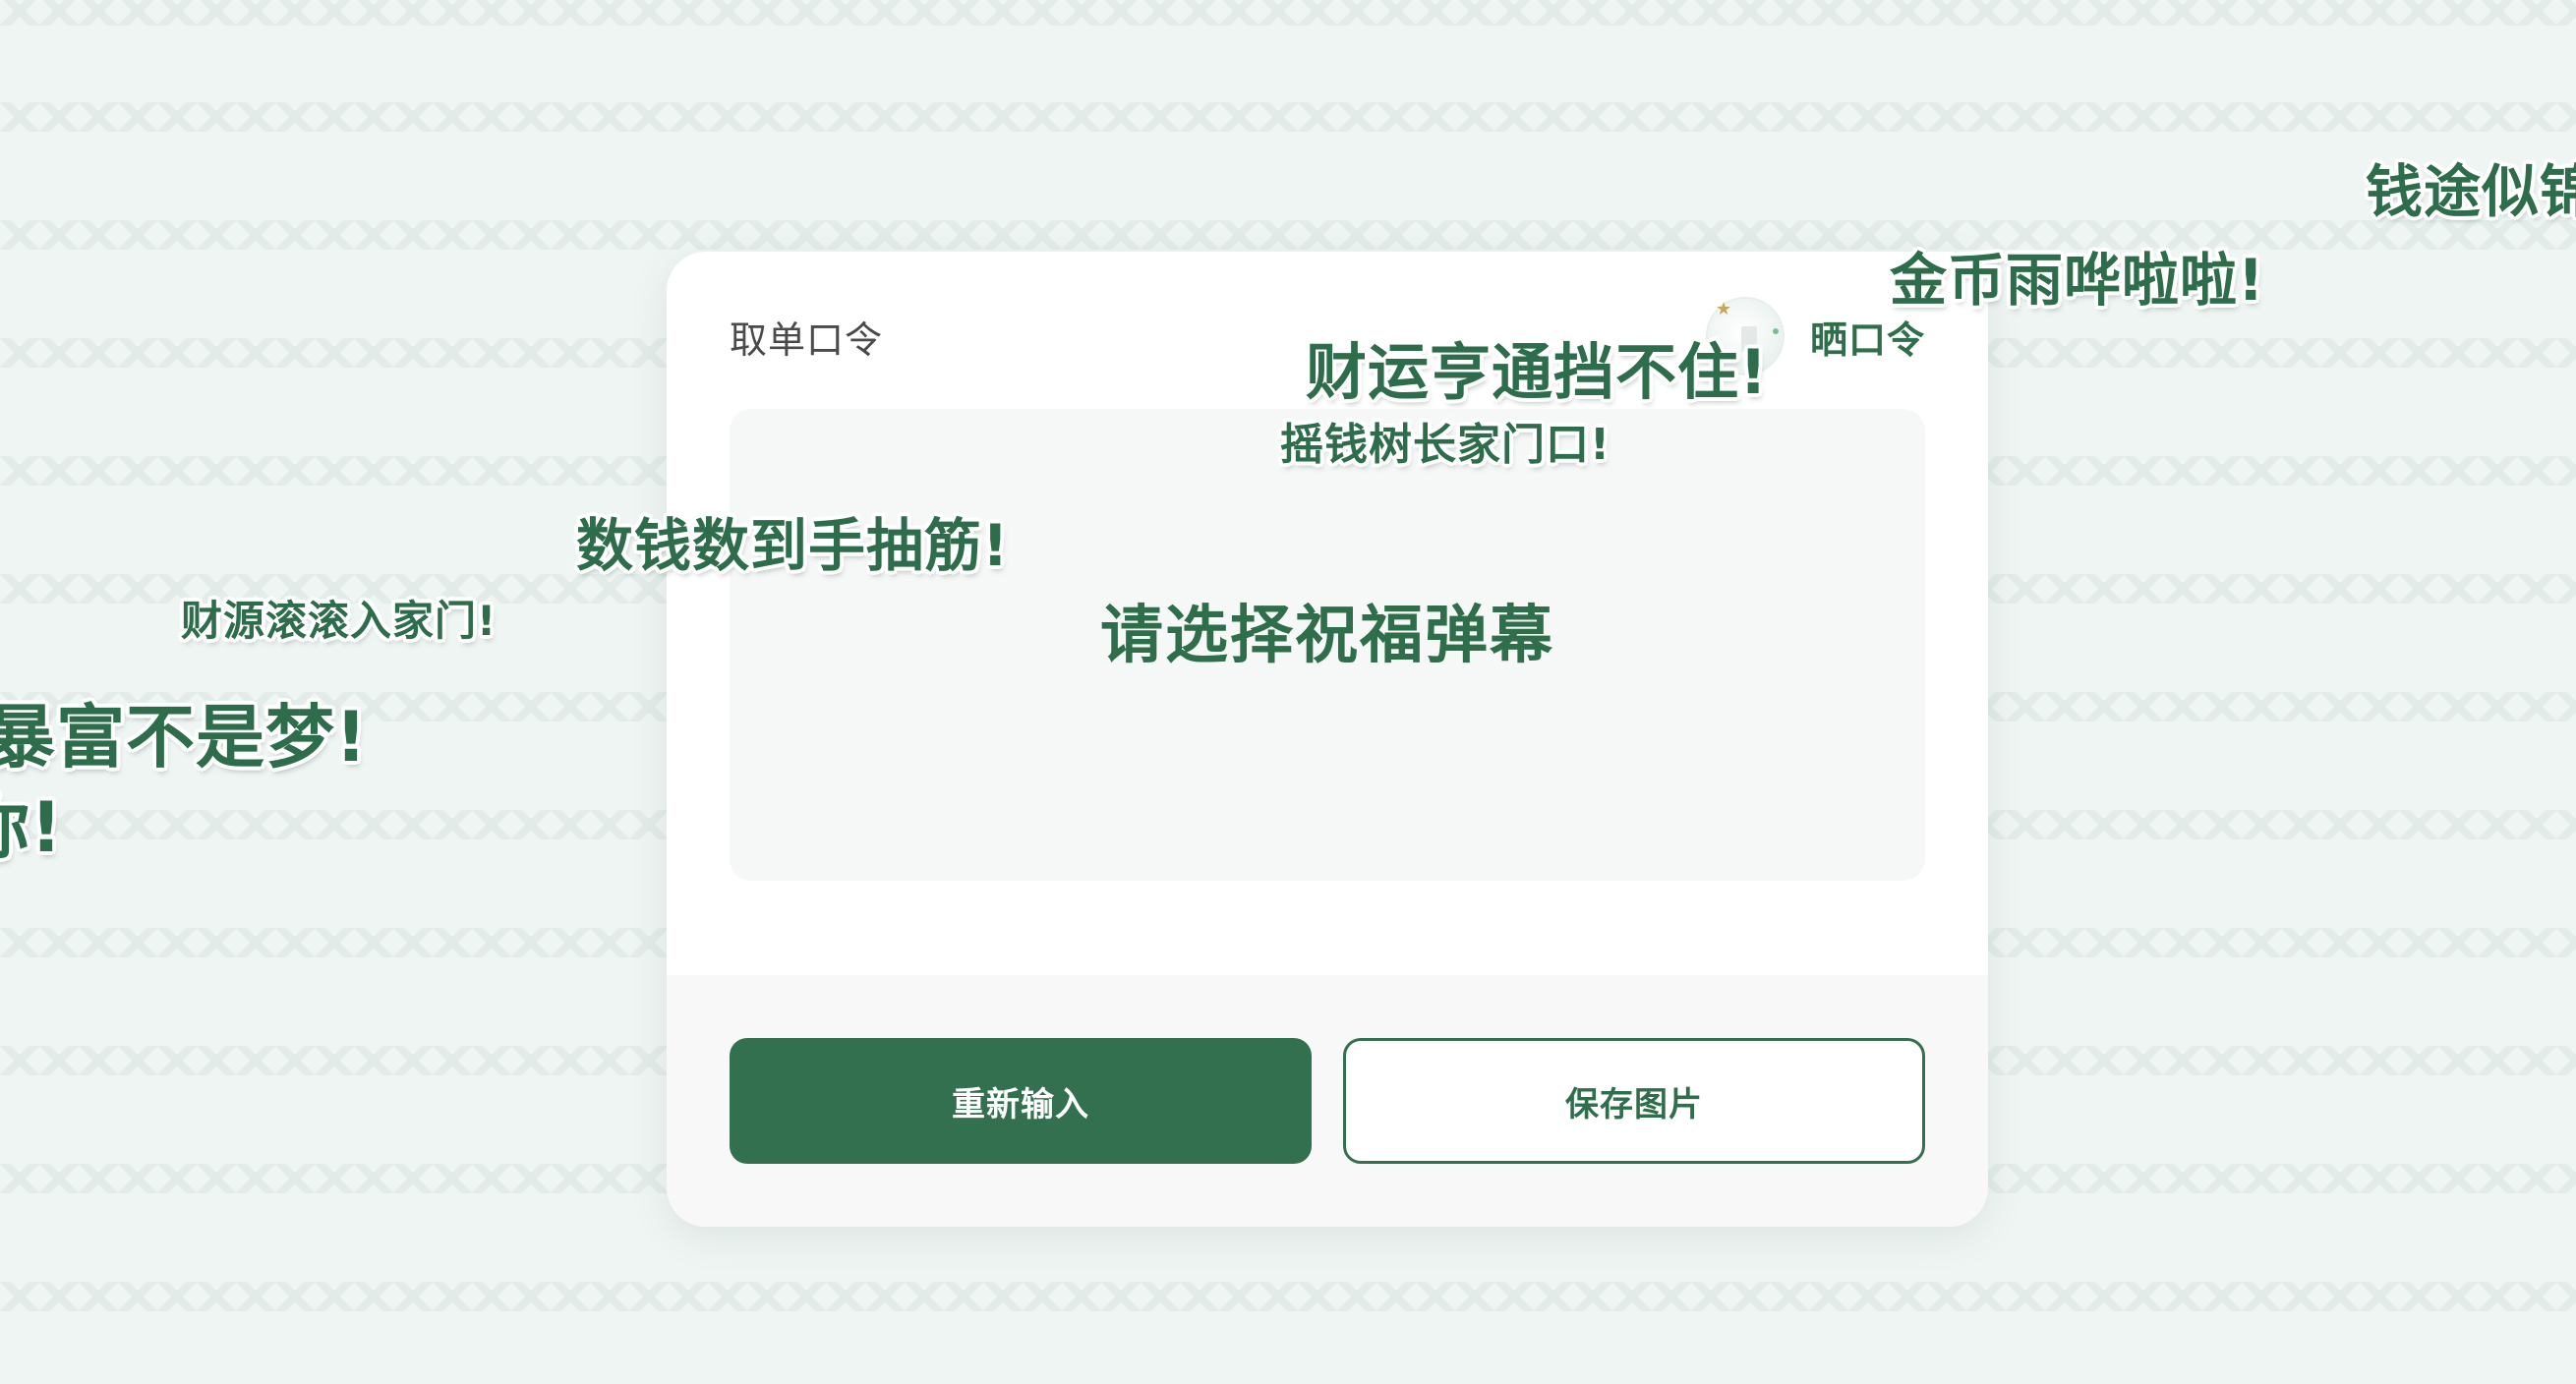  Describe the element at coordinates (1327, 1101) in the screenshot. I see `card-footer: 重新输入 保存图片` at that location.